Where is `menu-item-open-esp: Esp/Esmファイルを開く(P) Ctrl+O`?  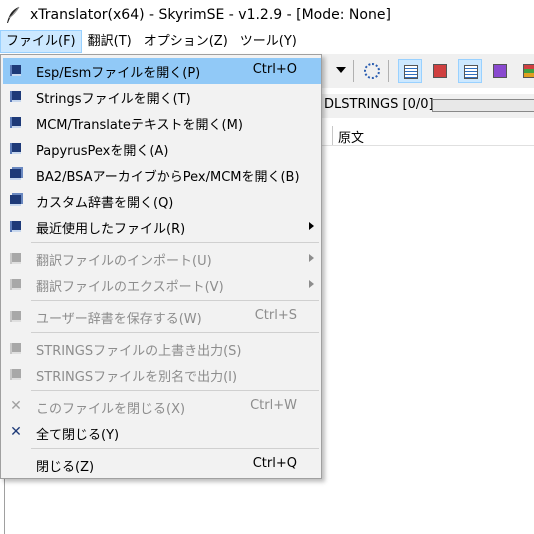
menu-item-open-esp: Esp/Esmファイルを開く(P) Ctrl+O is located at coordinates (162, 71).